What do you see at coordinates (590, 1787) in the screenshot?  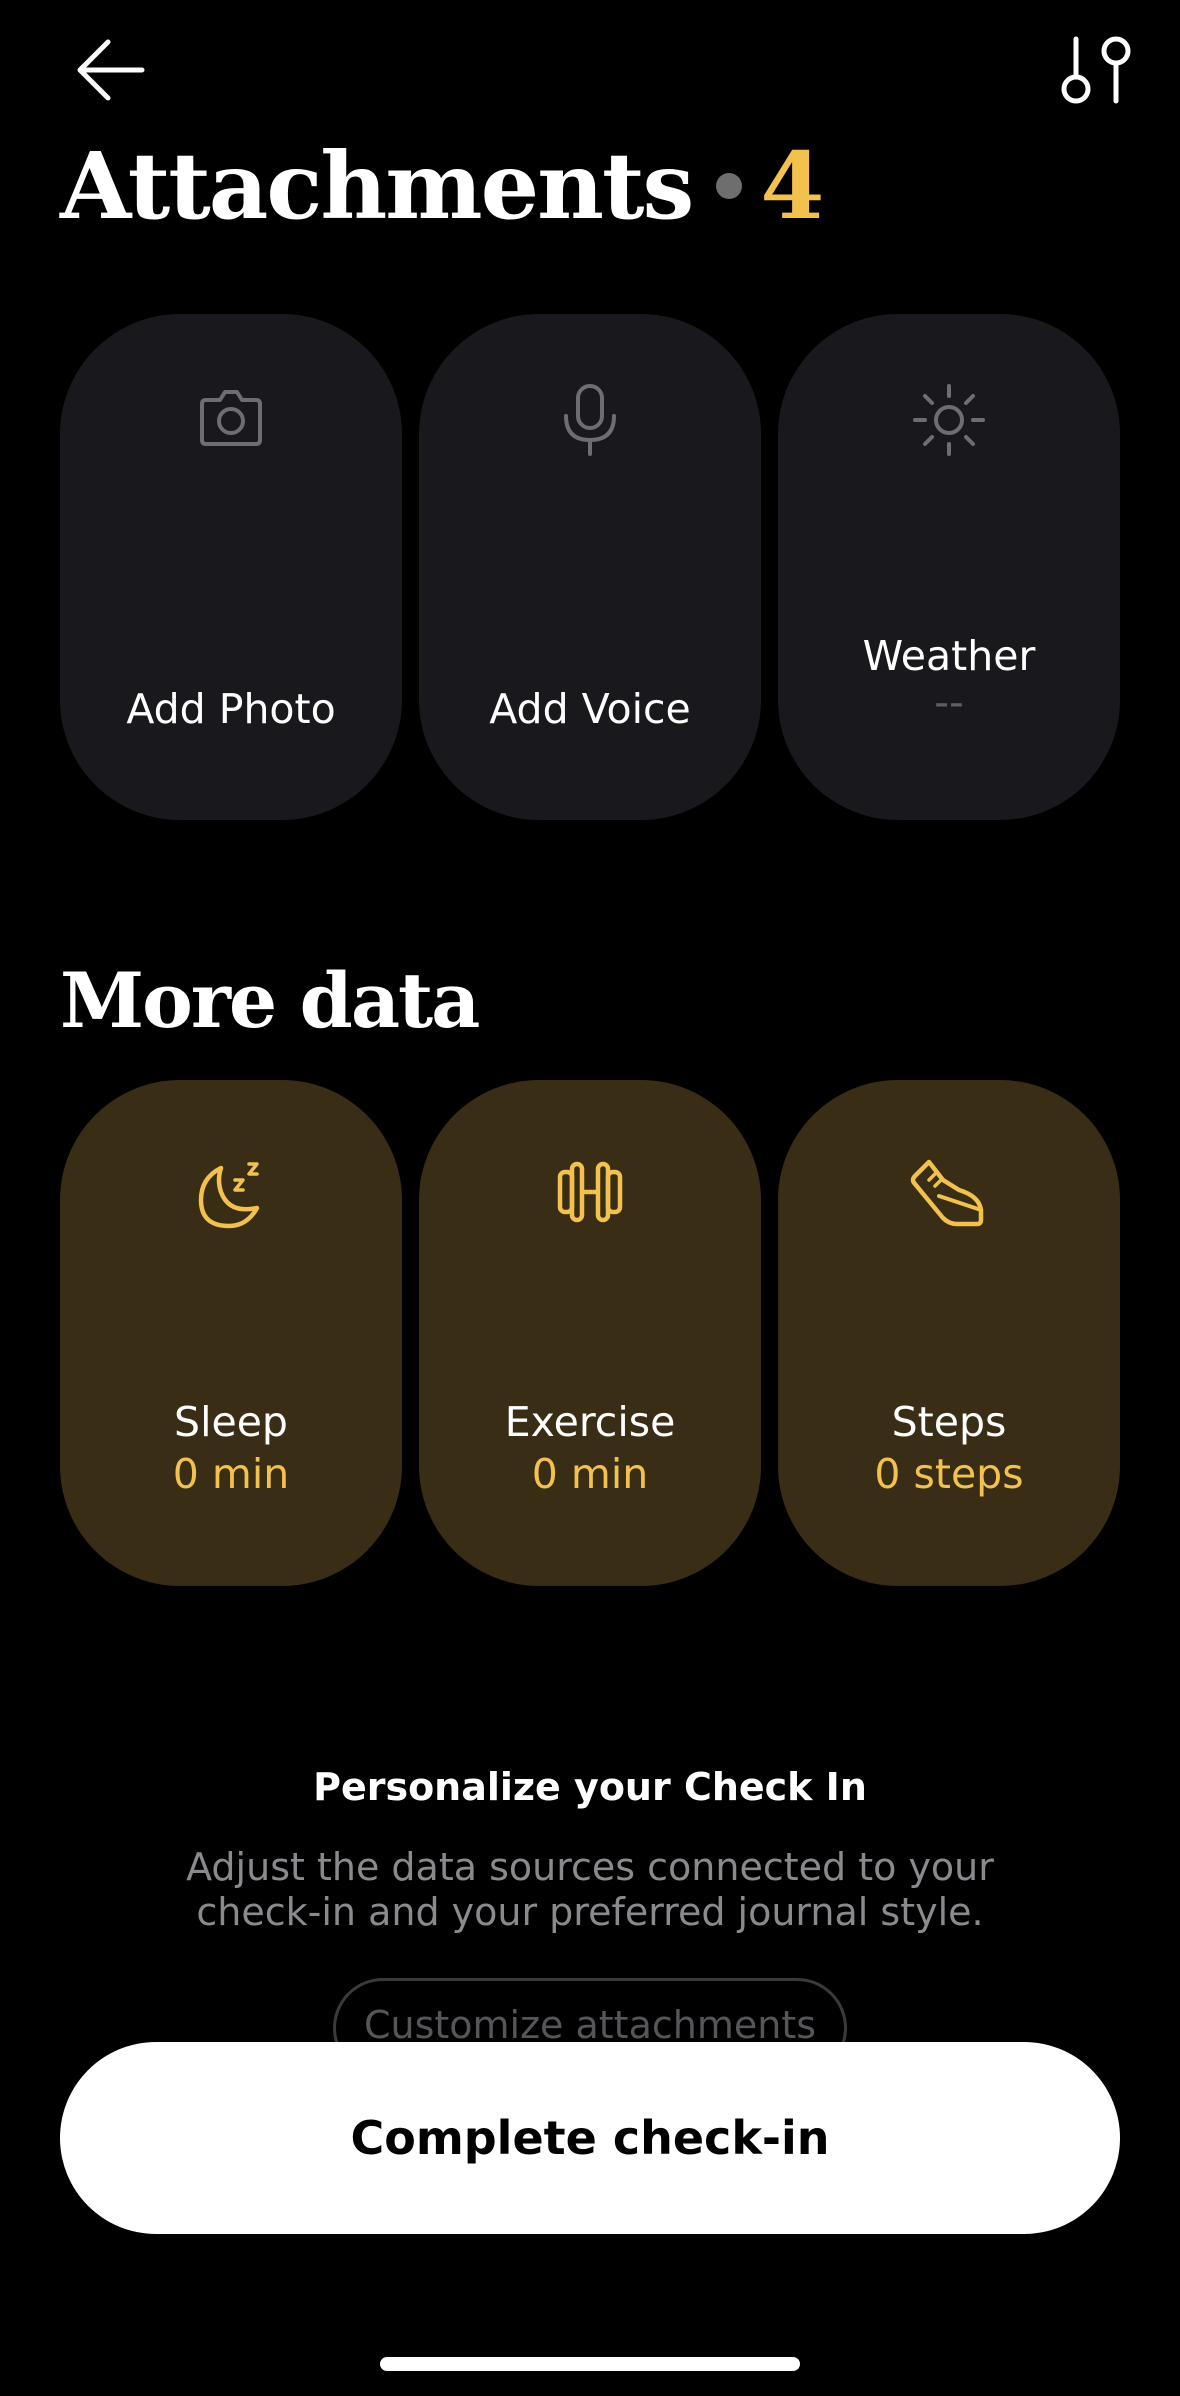 I see `personalize-title: Personalize your Check In` at bounding box center [590, 1787].